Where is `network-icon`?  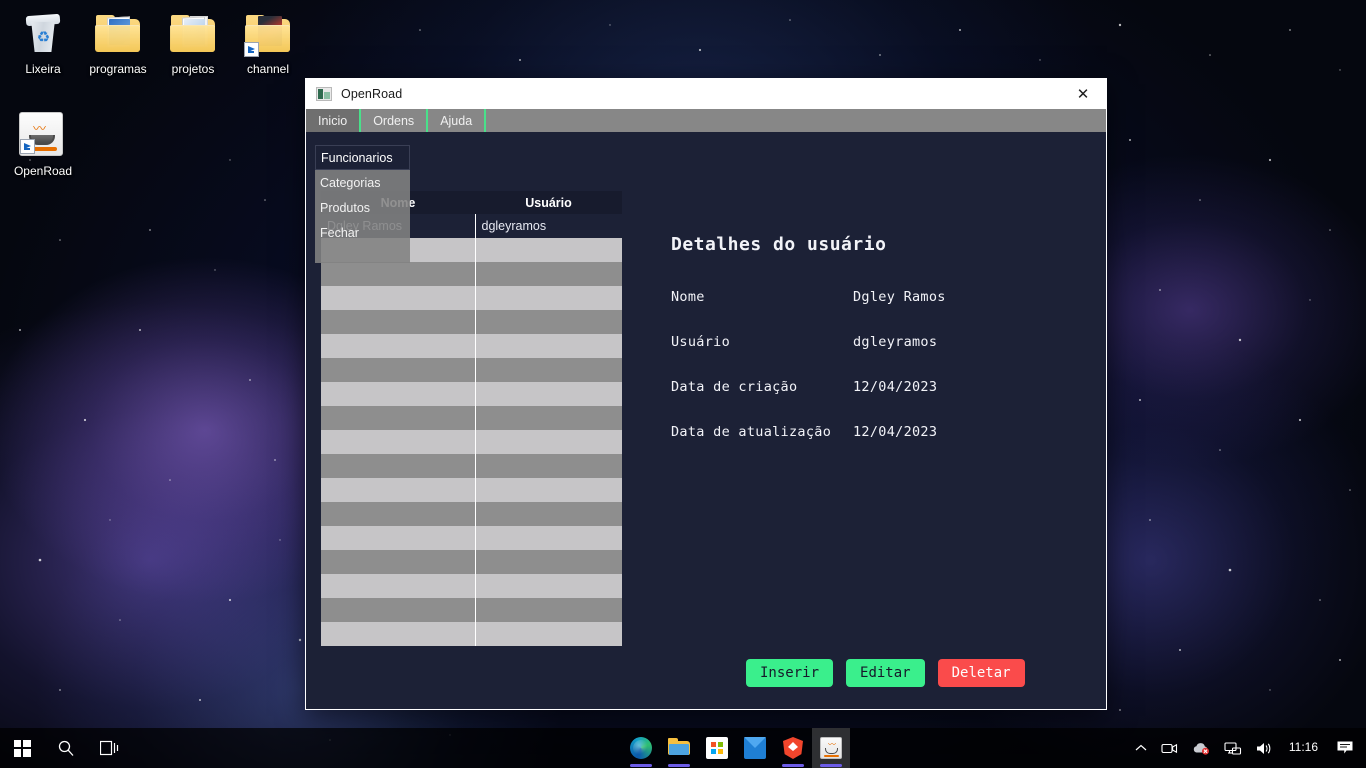 network-icon is located at coordinates (1232, 748).